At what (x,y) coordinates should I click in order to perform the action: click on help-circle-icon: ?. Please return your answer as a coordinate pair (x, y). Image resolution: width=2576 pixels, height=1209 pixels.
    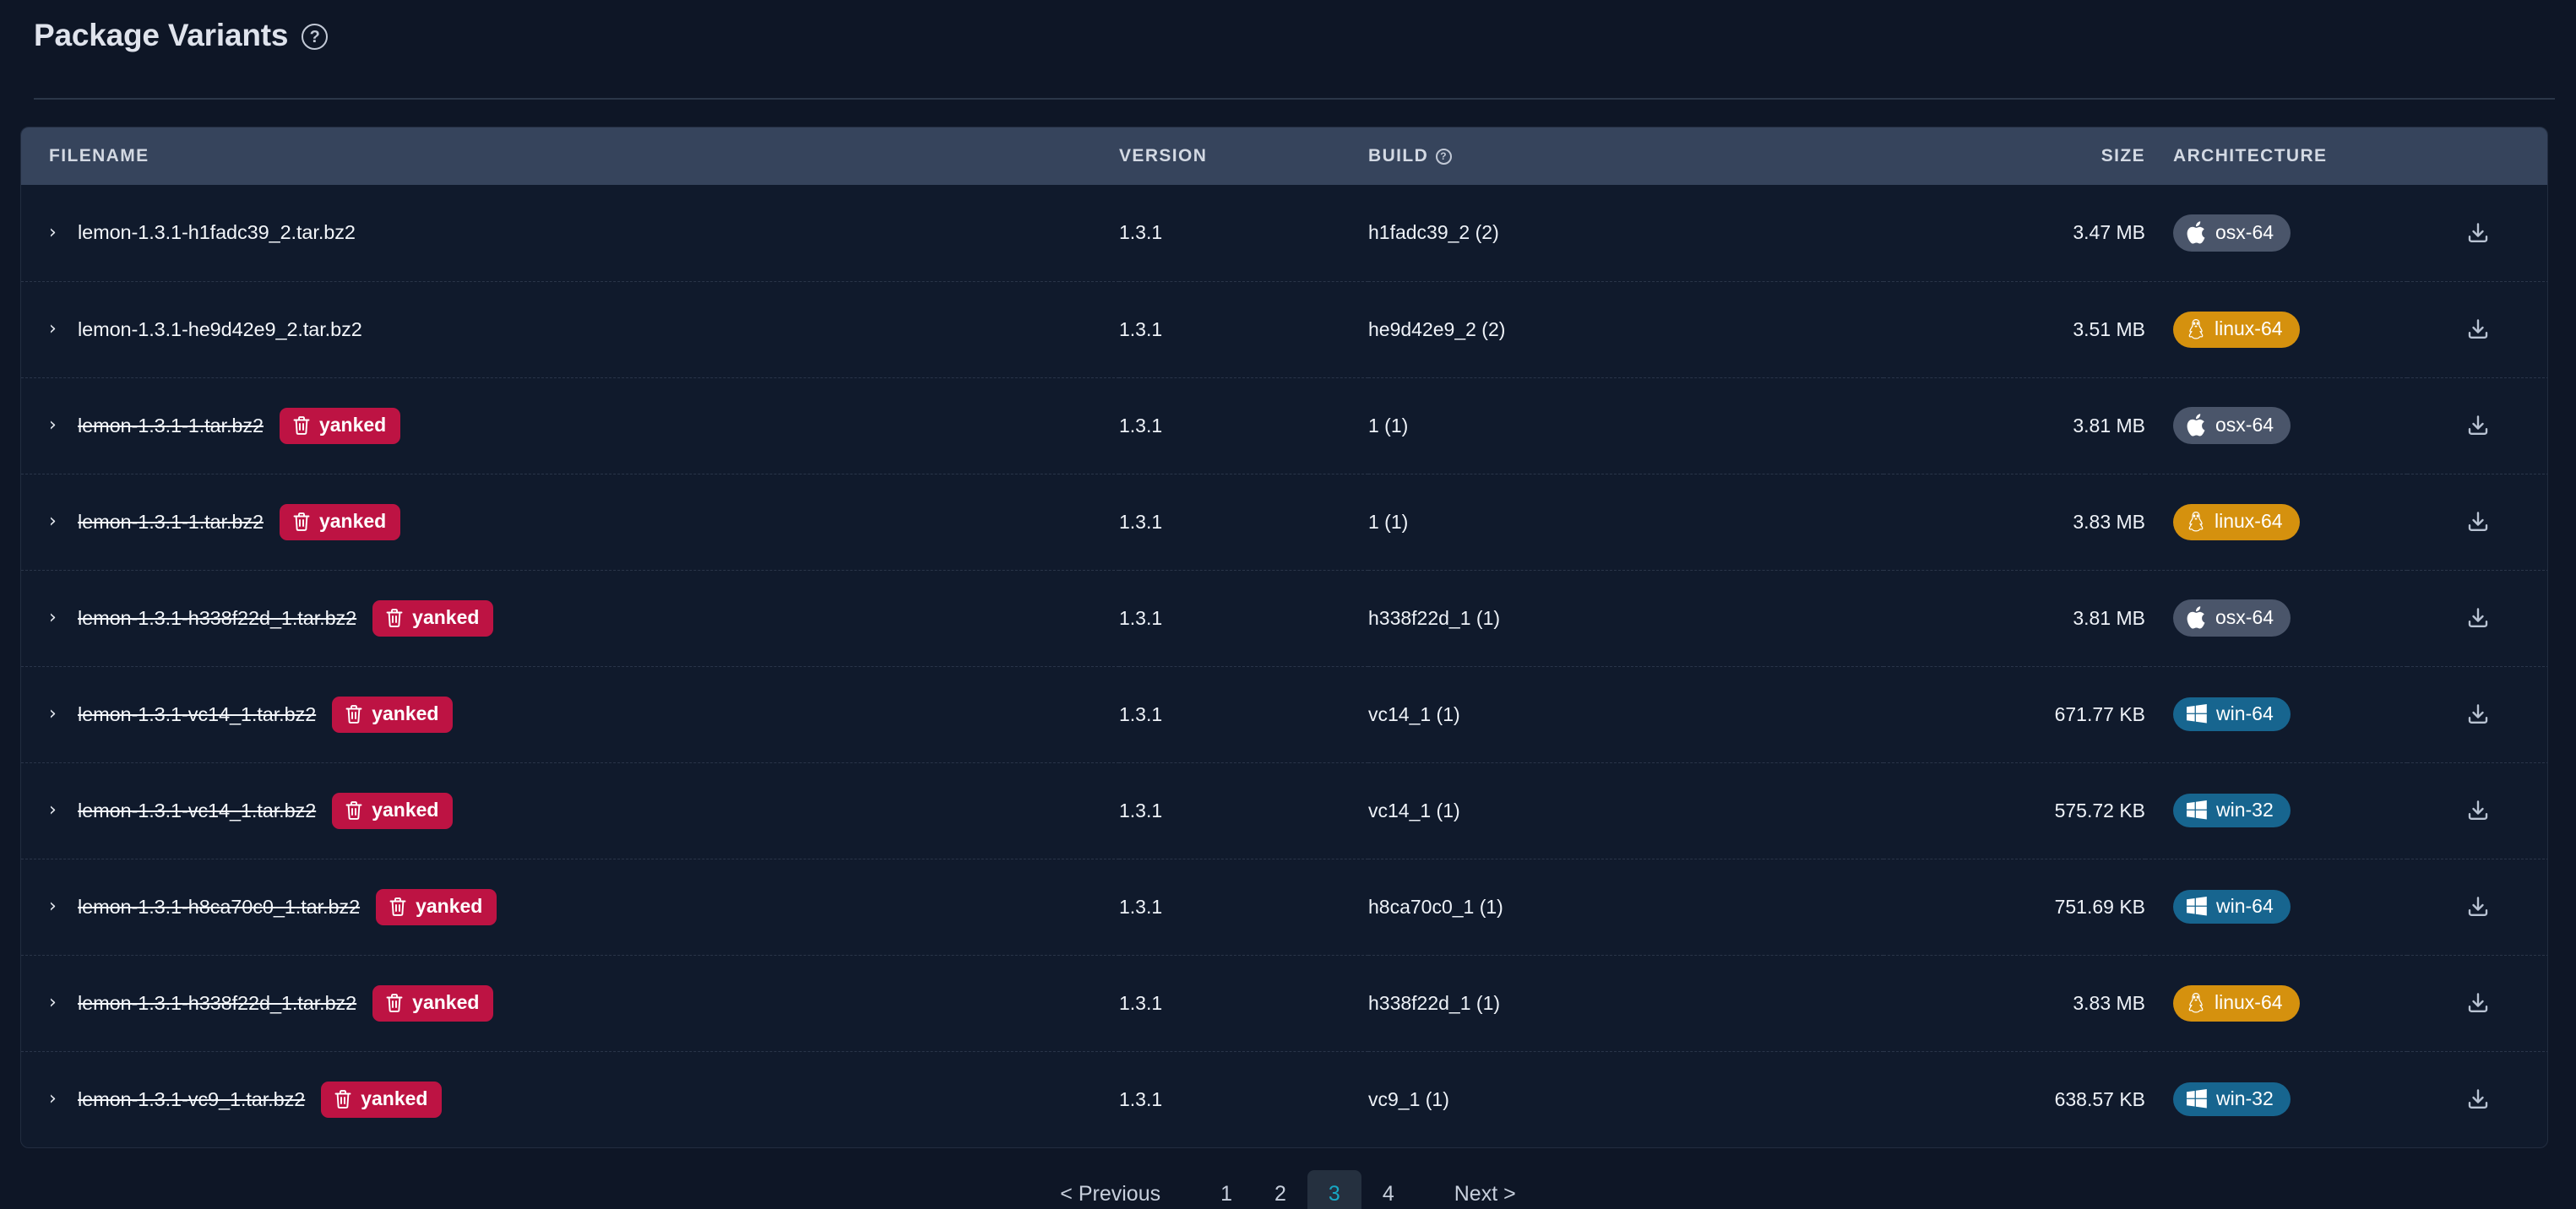
    Looking at the image, I should click on (315, 37).